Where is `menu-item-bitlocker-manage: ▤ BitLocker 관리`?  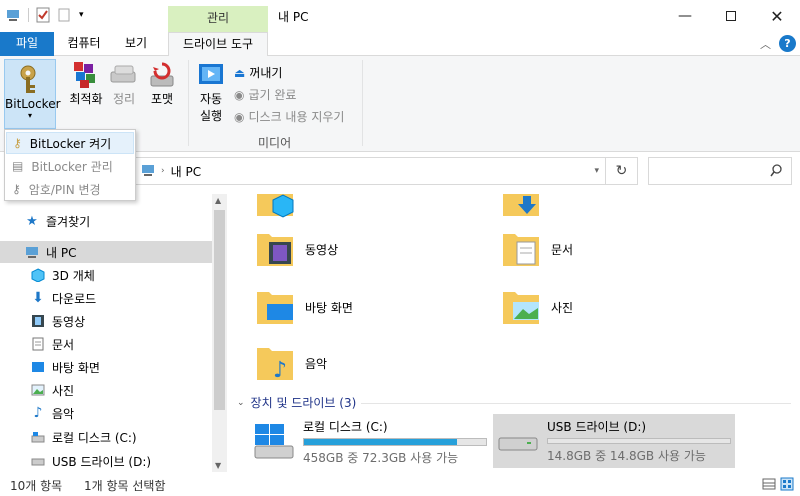
menu-item-bitlocker-manage: ▤ BitLocker 관리 is located at coordinates (70, 166).